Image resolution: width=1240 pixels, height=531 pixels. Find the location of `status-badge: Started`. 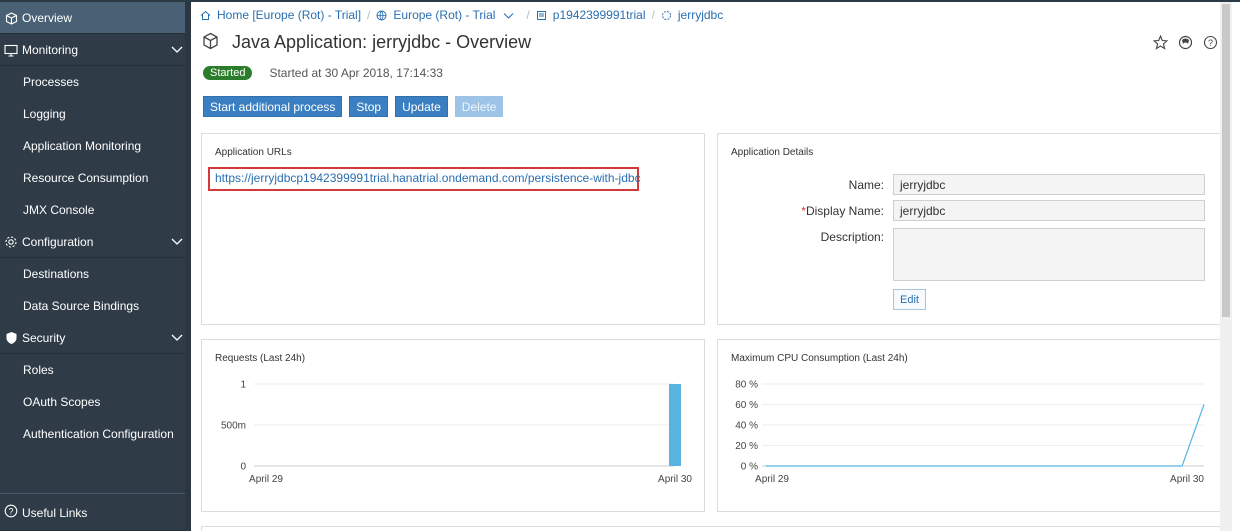

status-badge: Started is located at coordinates (228, 73).